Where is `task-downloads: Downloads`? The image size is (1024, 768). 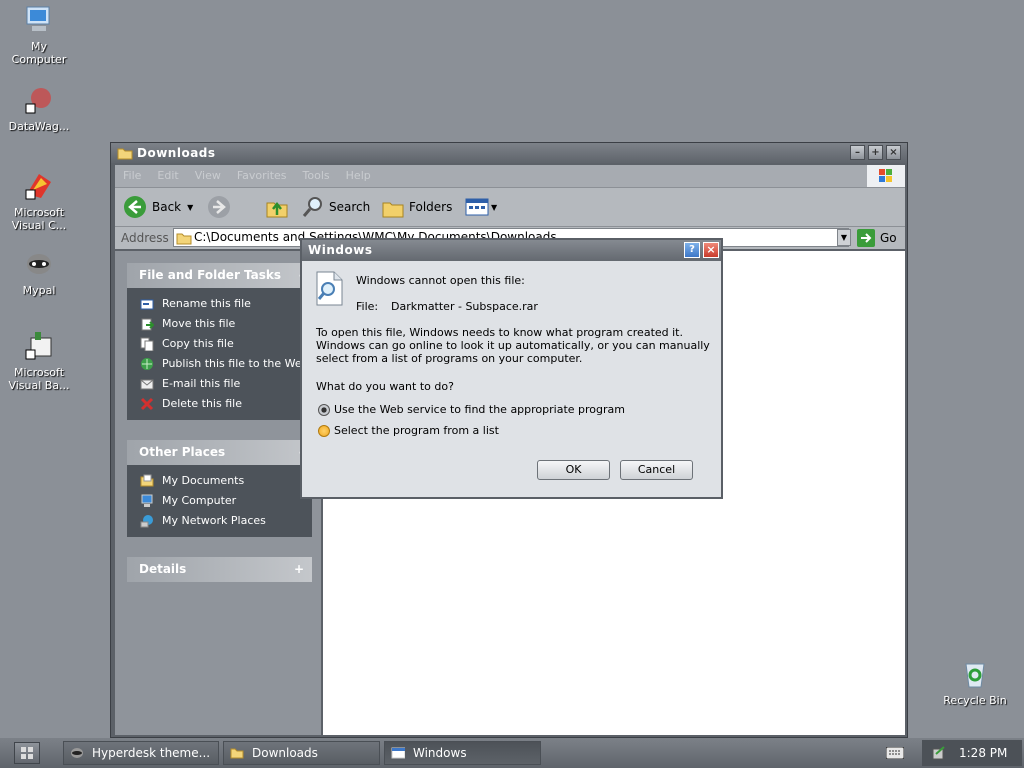 task-downloads: Downloads is located at coordinates (301, 753).